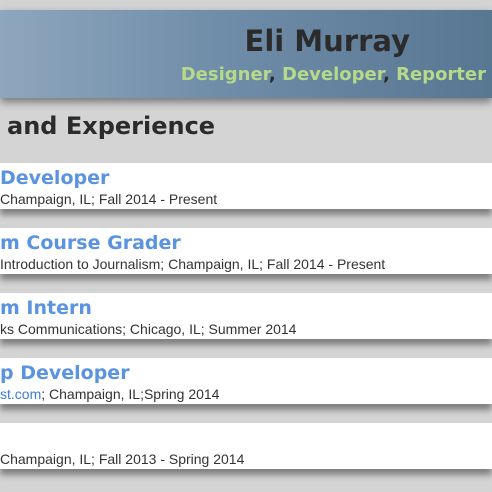 This screenshot has width=492, height=492. What do you see at coordinates (327, 41) in the screenshot?
I see `author-name: Eli Murray` at bounding box center [327, 41].